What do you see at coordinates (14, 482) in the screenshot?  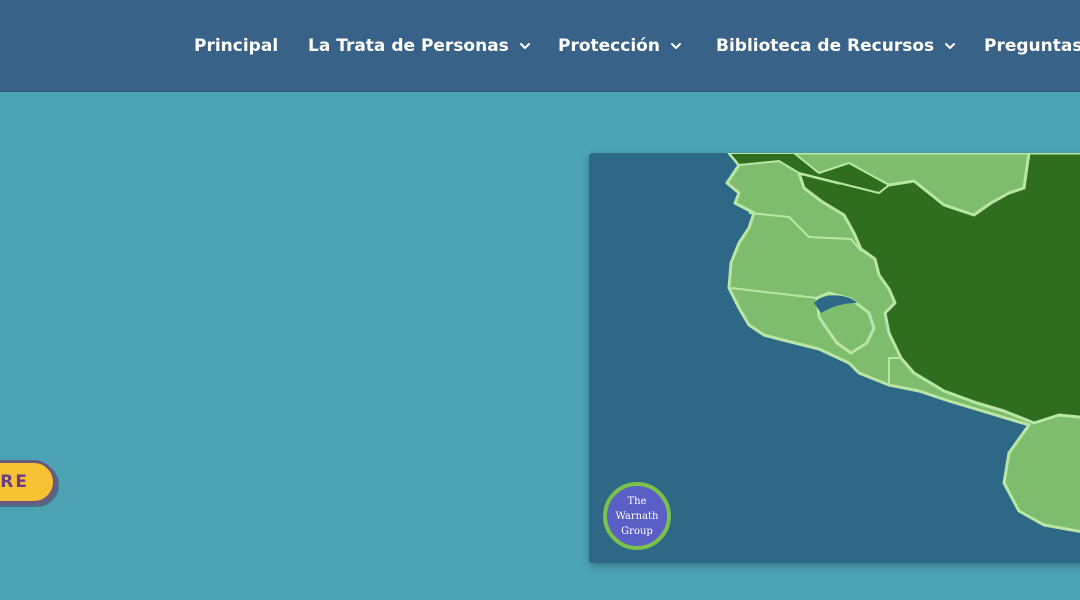 I see `cta-button-label: ORE` at bounding box center [14, 482].